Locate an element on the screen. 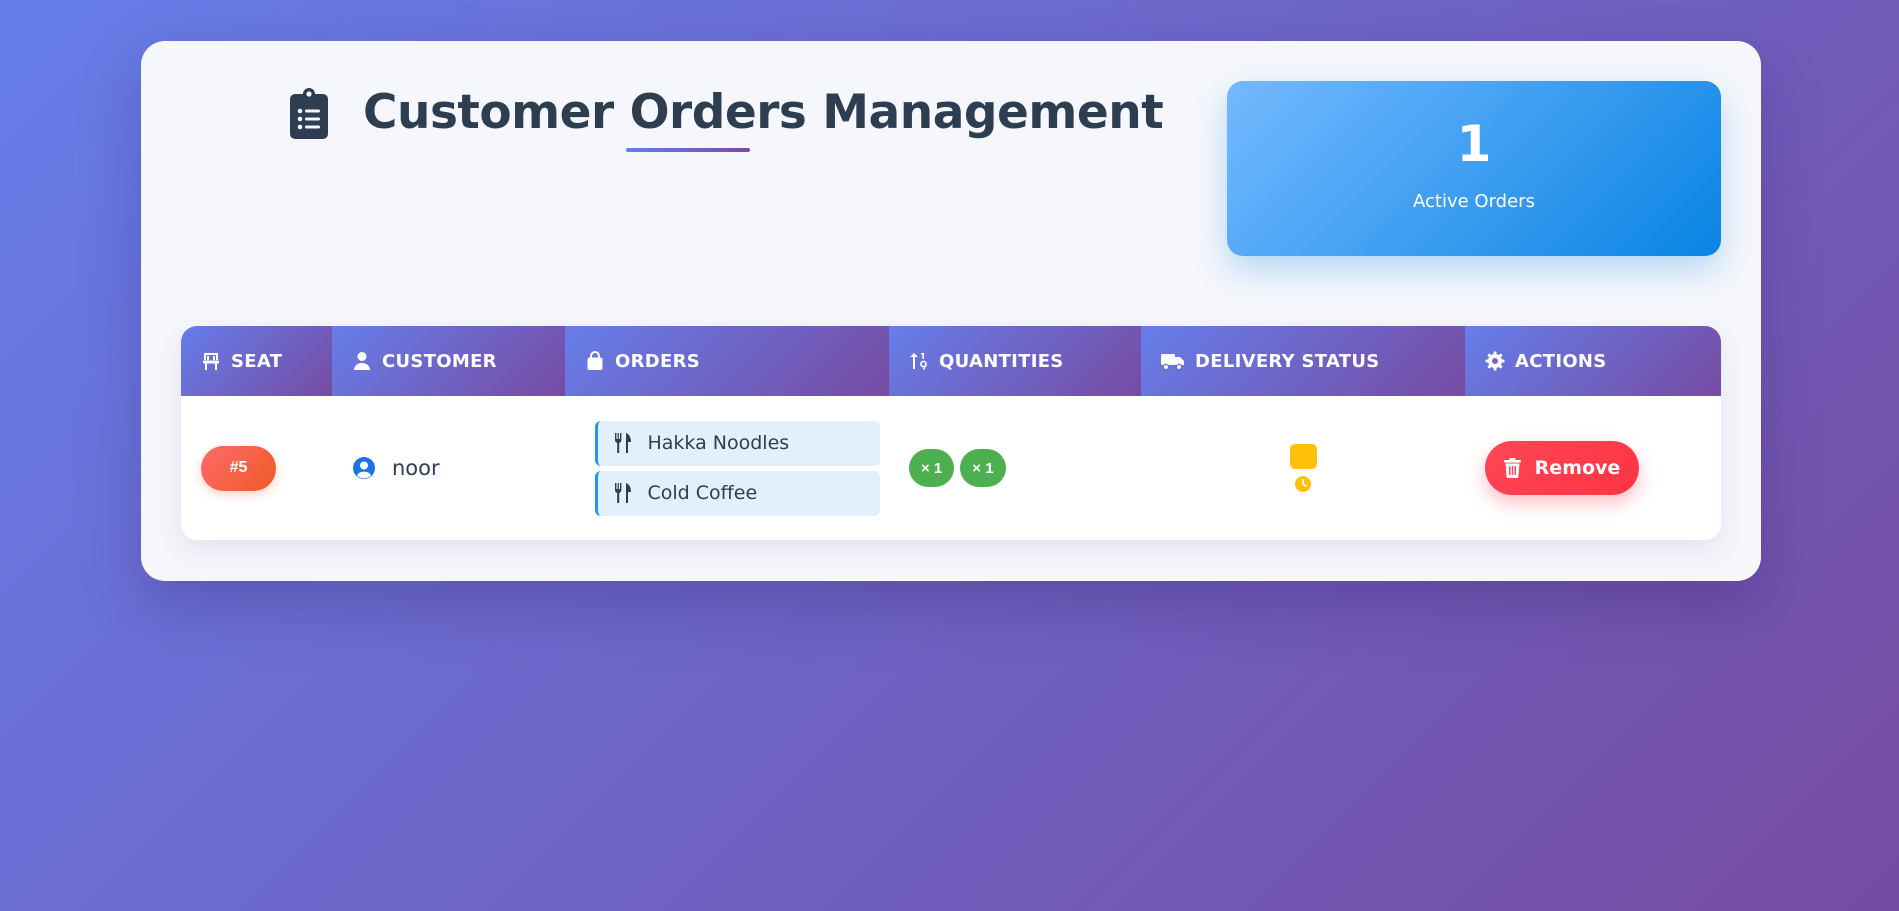 The width and height of the screenshot is (1899, 911). column-header-delivery-status: DELIVERY STATUS is located at coordinates (1303, 361).